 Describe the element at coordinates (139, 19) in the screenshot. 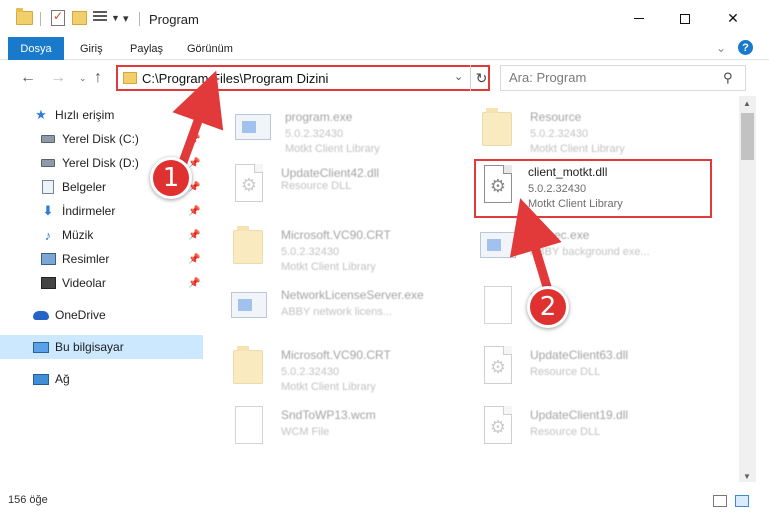

I see `title-divider` at that location.